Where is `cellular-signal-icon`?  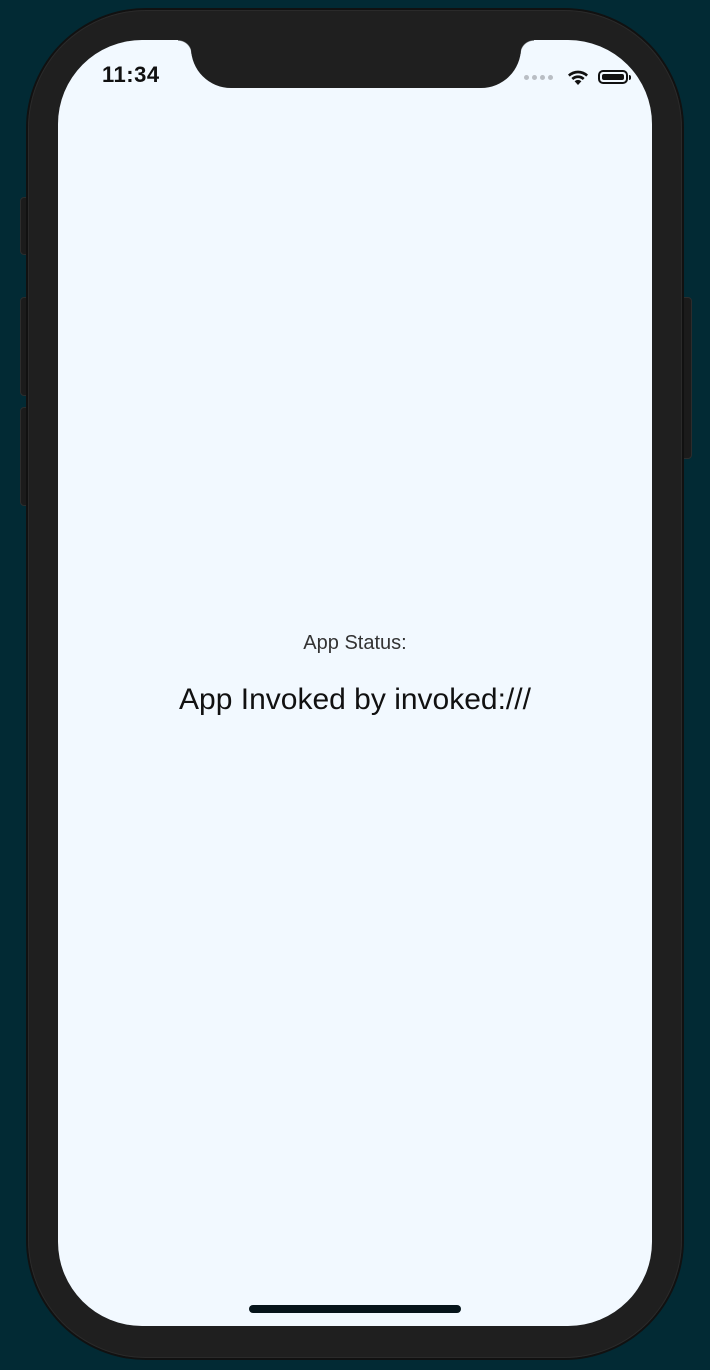 cellular-signal-icon is located at coordinates (540, 77).